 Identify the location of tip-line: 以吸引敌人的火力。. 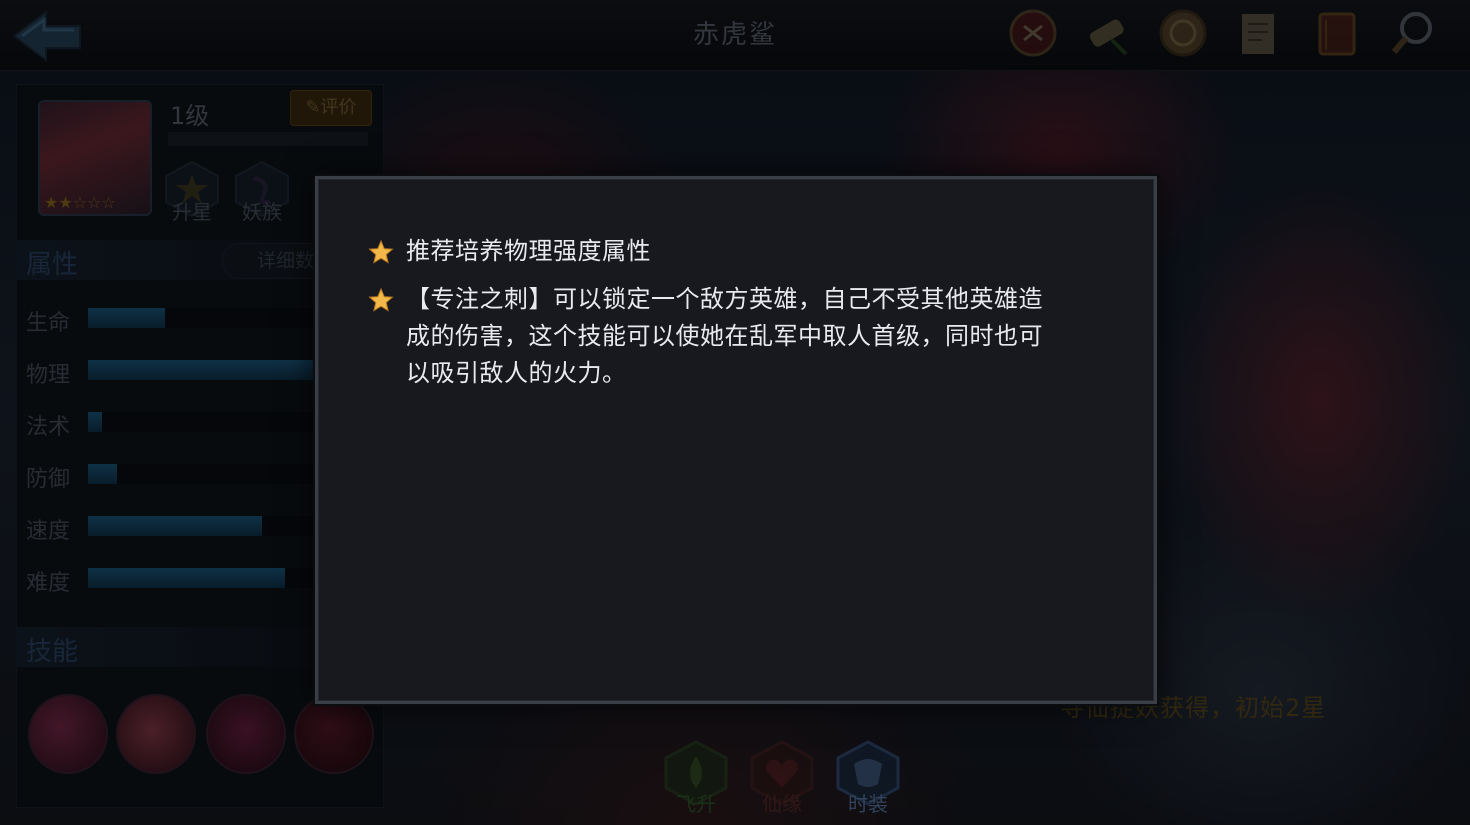
(516, 373).